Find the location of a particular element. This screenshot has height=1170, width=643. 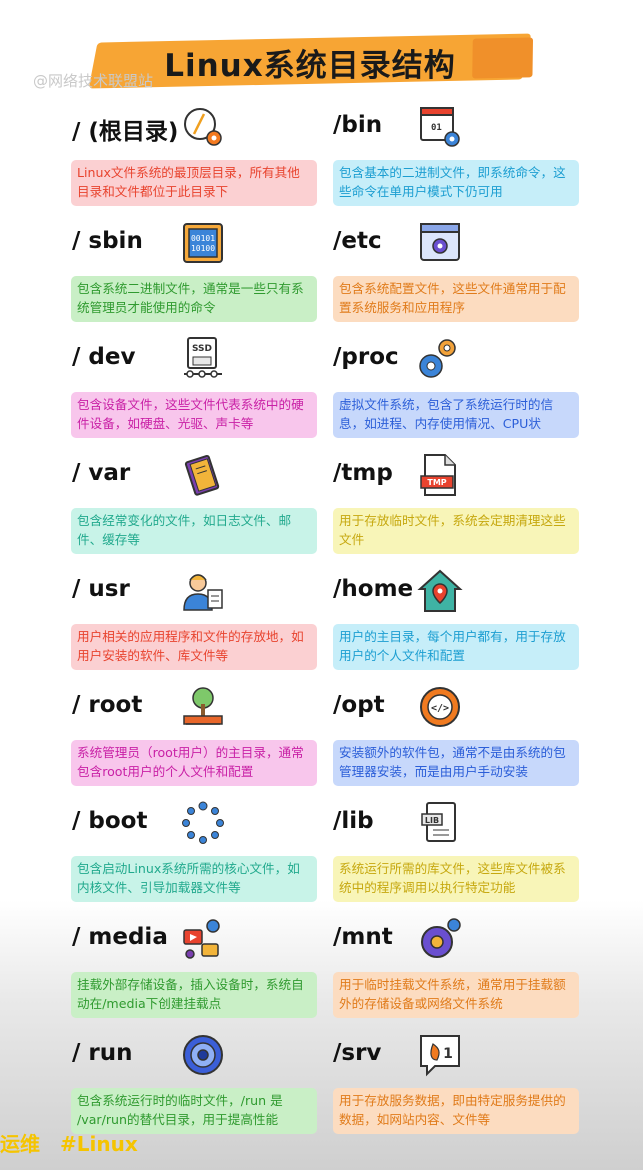

directory-name: /etc is located at coordinates (357, 241).